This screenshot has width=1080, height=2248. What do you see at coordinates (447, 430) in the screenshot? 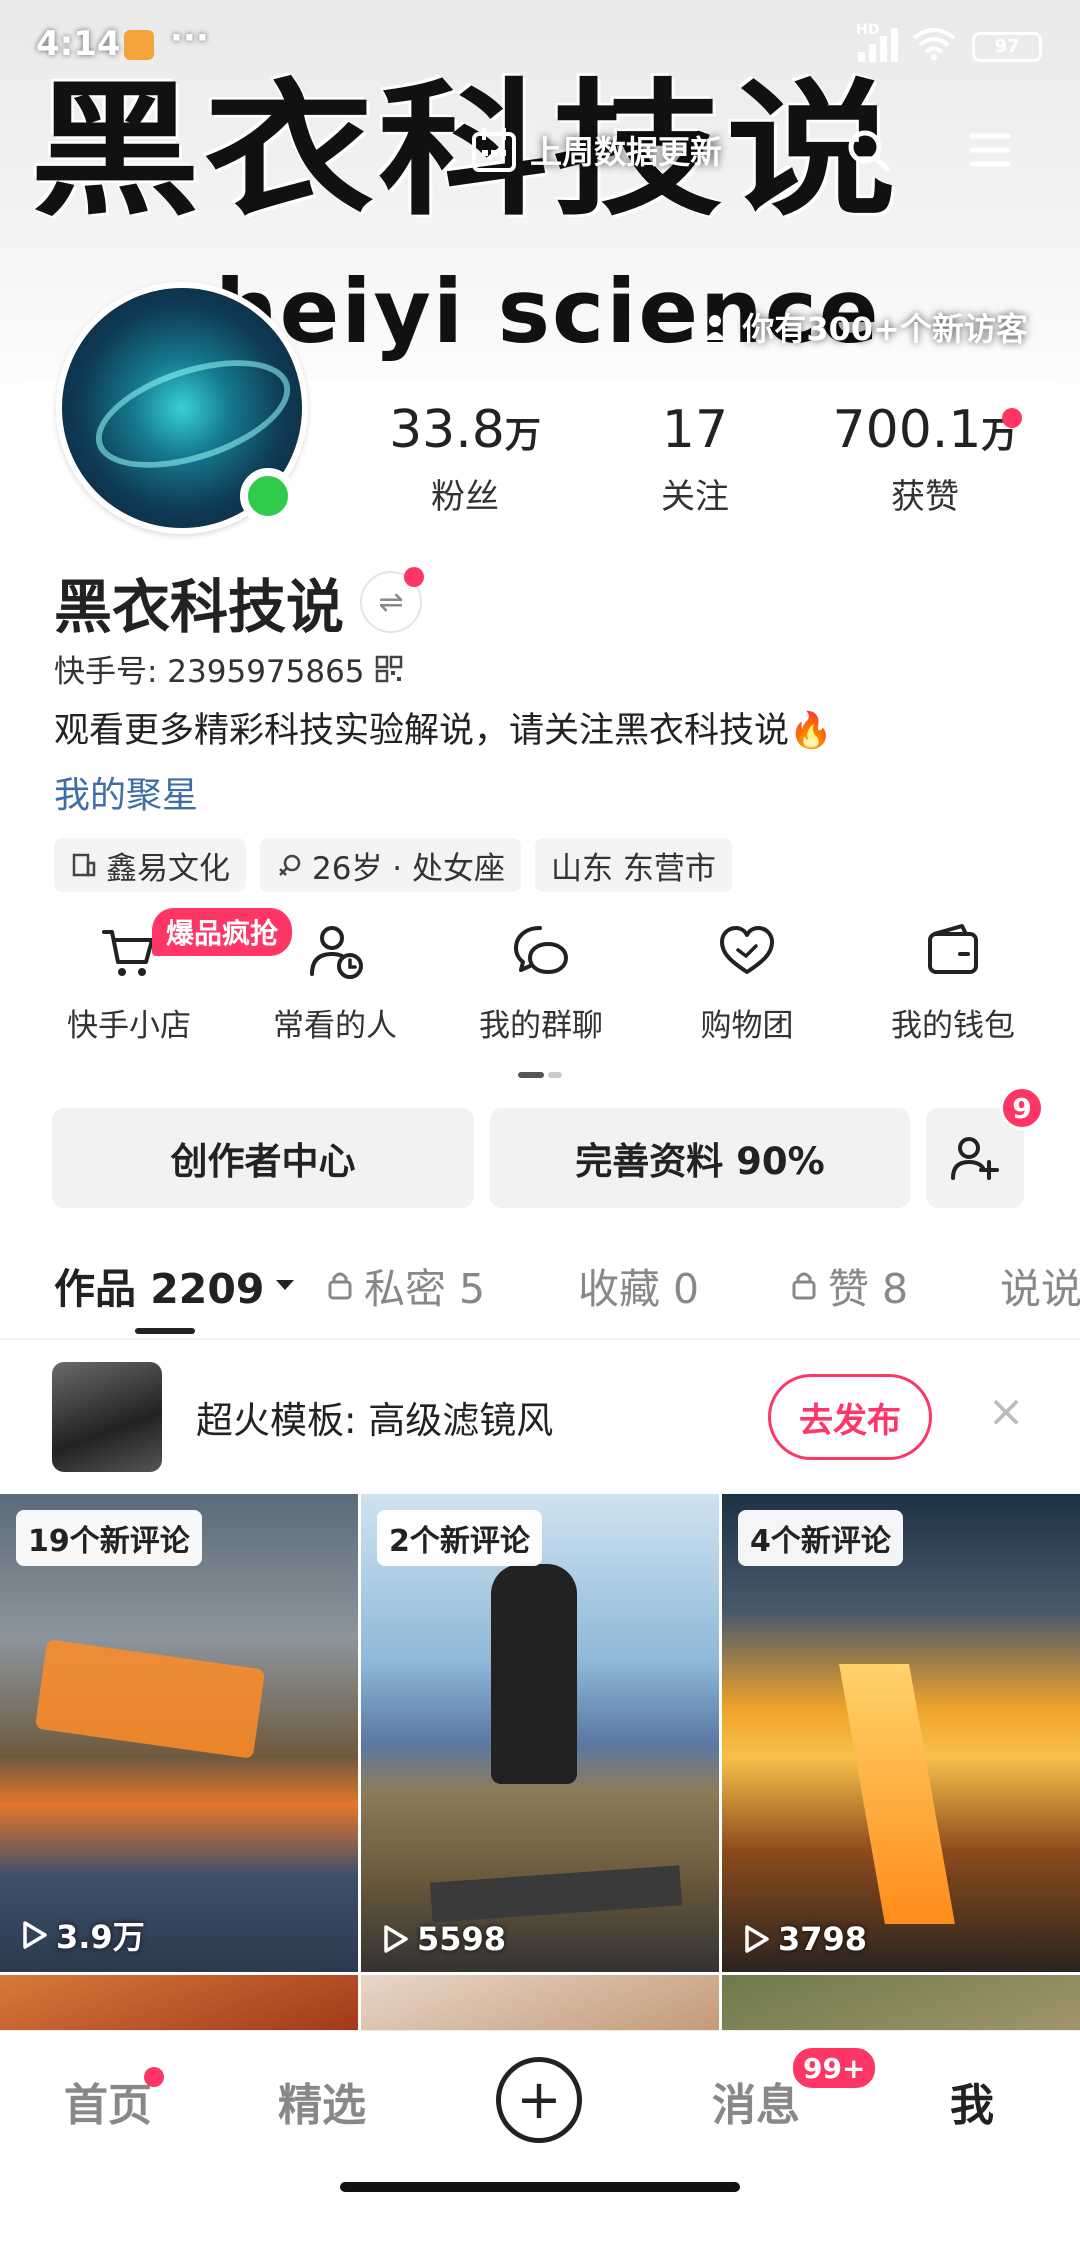
I see `stat-followers-number: 33.8` at bounding box center [447, 430].